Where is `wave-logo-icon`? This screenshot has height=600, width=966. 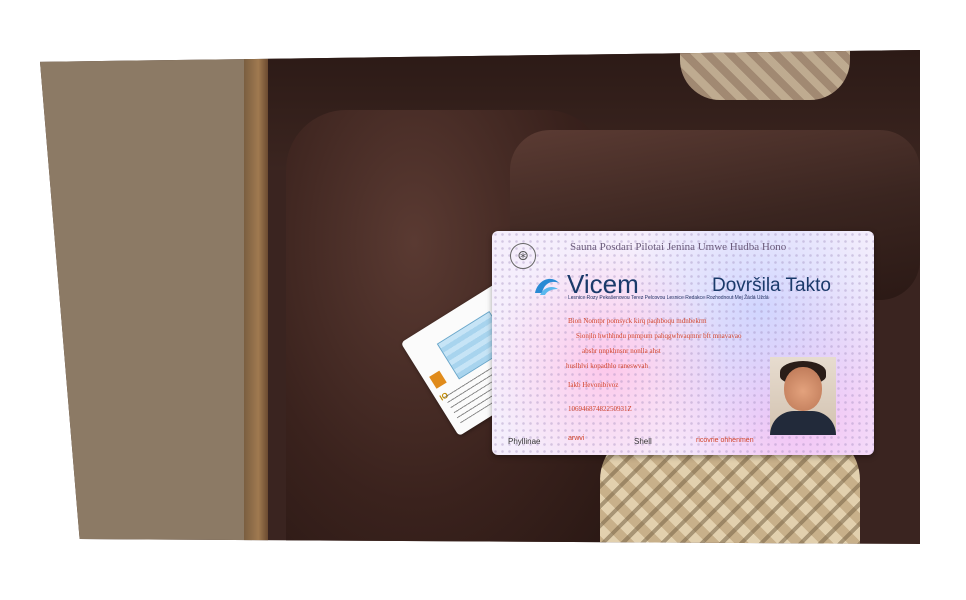 wave-logo-icon is located at coordinates (547, 286).